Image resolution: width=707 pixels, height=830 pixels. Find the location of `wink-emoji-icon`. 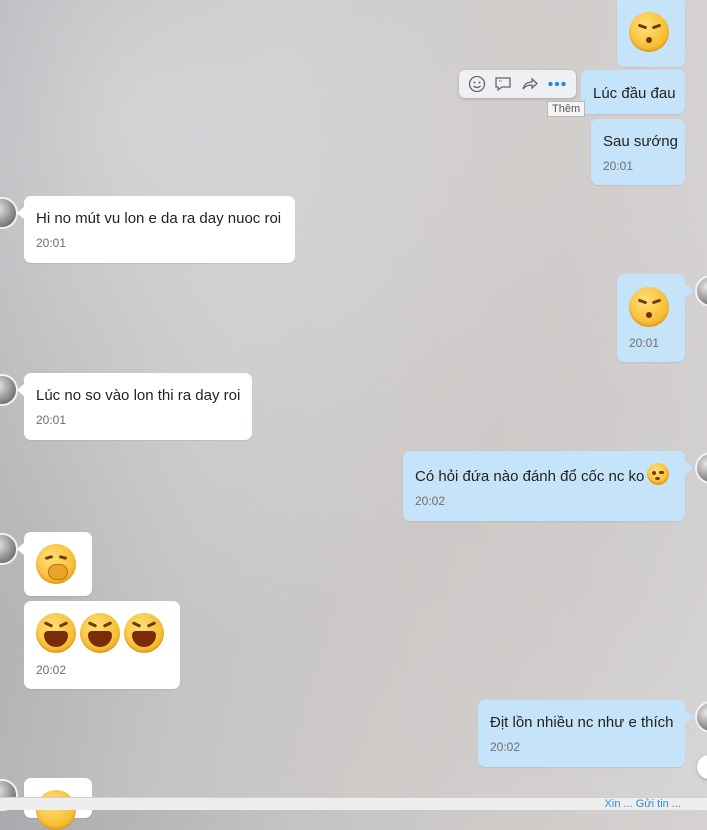

wink-emoji-icon is located at coordinates (658, 474).